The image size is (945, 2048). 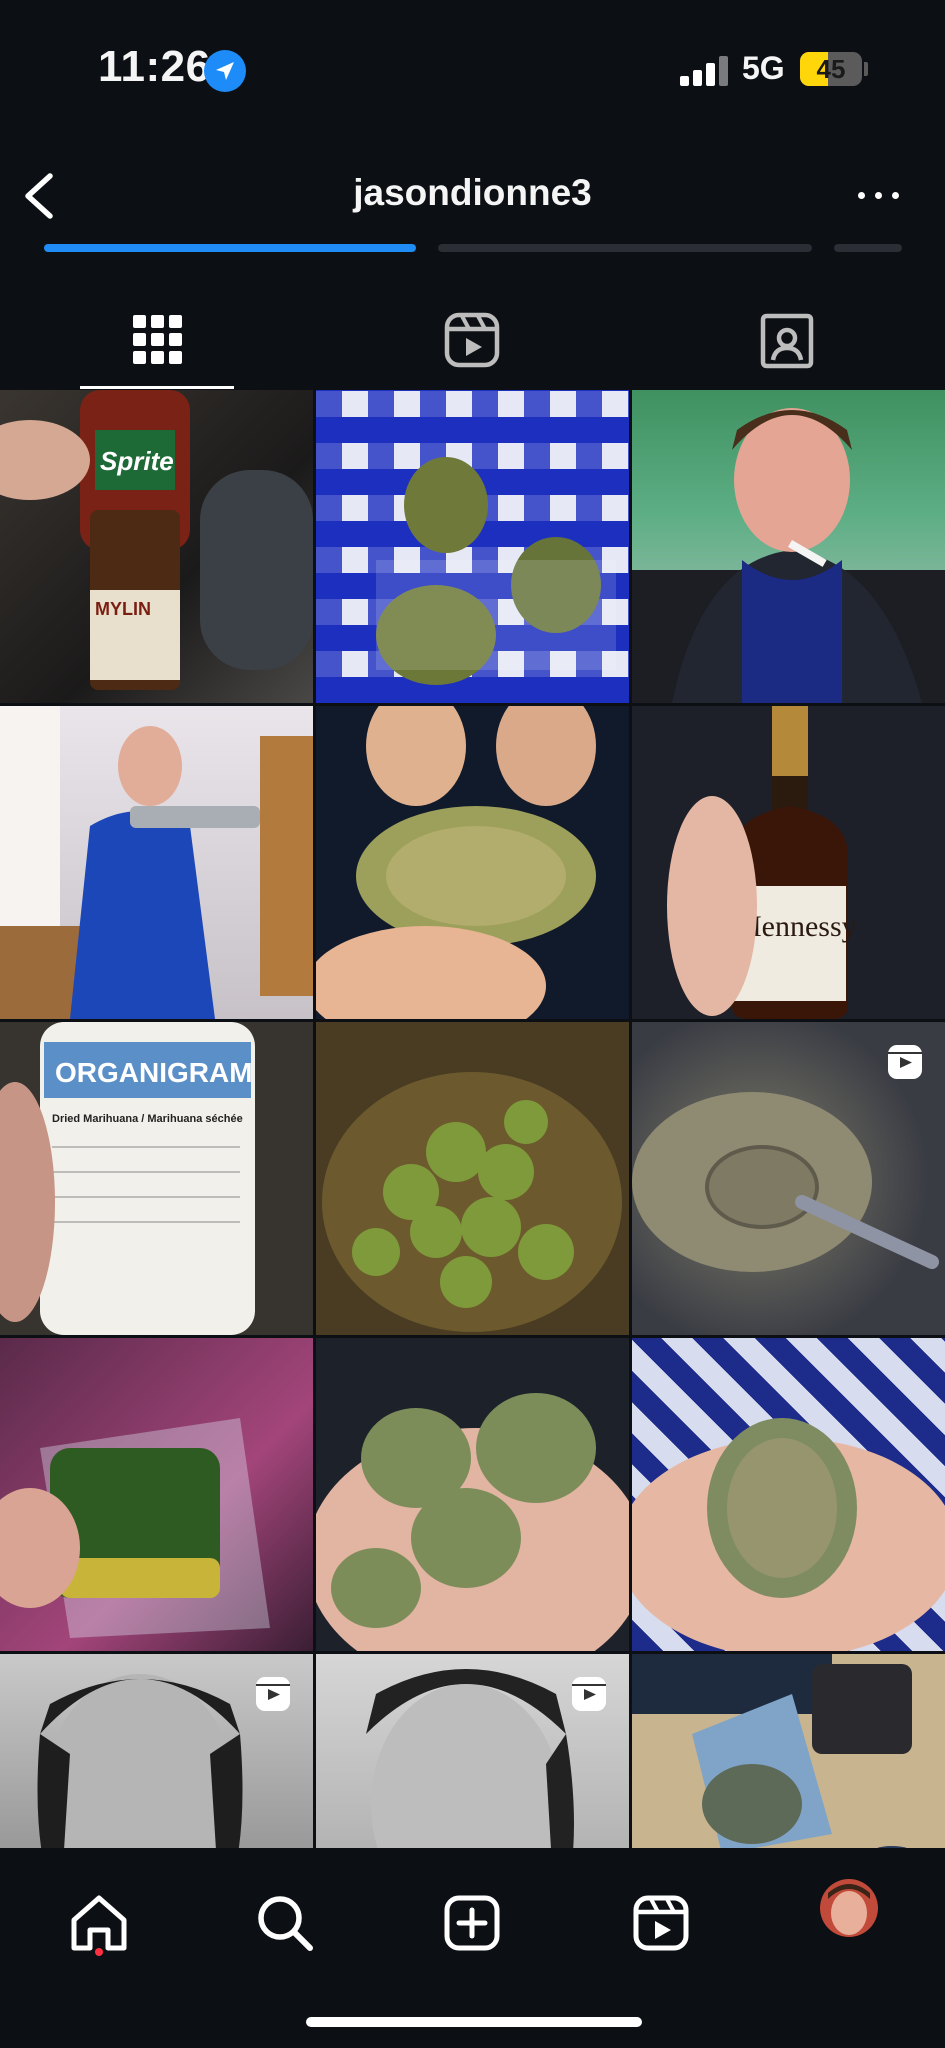 I want to click on nav-reels-button, so click(x=661, y=1923).